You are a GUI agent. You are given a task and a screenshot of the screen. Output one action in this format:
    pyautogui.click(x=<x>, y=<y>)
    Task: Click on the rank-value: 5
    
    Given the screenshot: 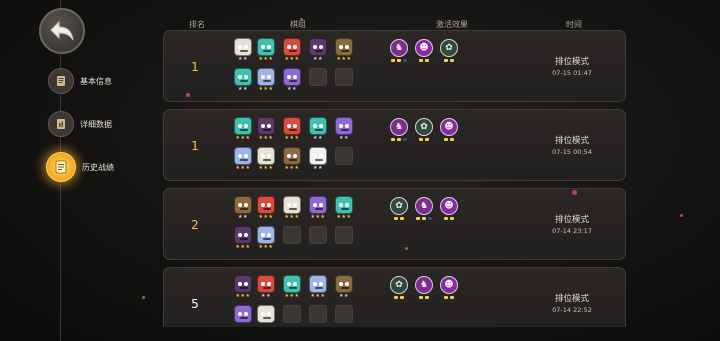 What is the action you would take?
    pyautogui.click(x=195, y=304)
    